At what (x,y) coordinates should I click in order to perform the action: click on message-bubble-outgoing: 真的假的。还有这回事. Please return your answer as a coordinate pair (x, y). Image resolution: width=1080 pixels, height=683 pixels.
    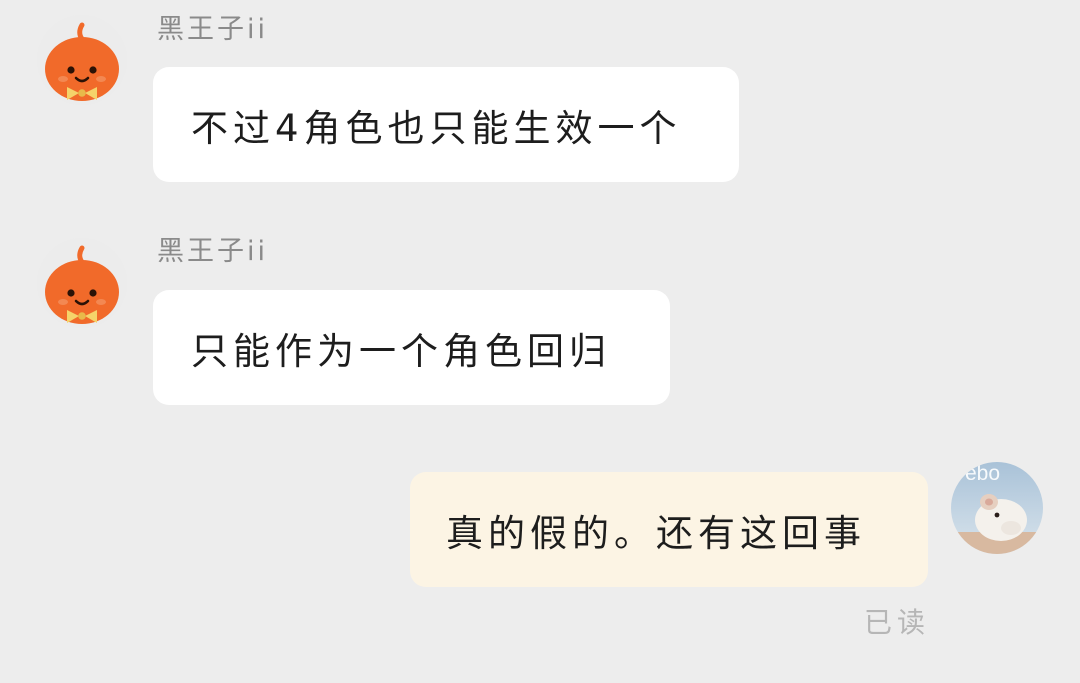
    Looking at the image, I should click on (669, 529).